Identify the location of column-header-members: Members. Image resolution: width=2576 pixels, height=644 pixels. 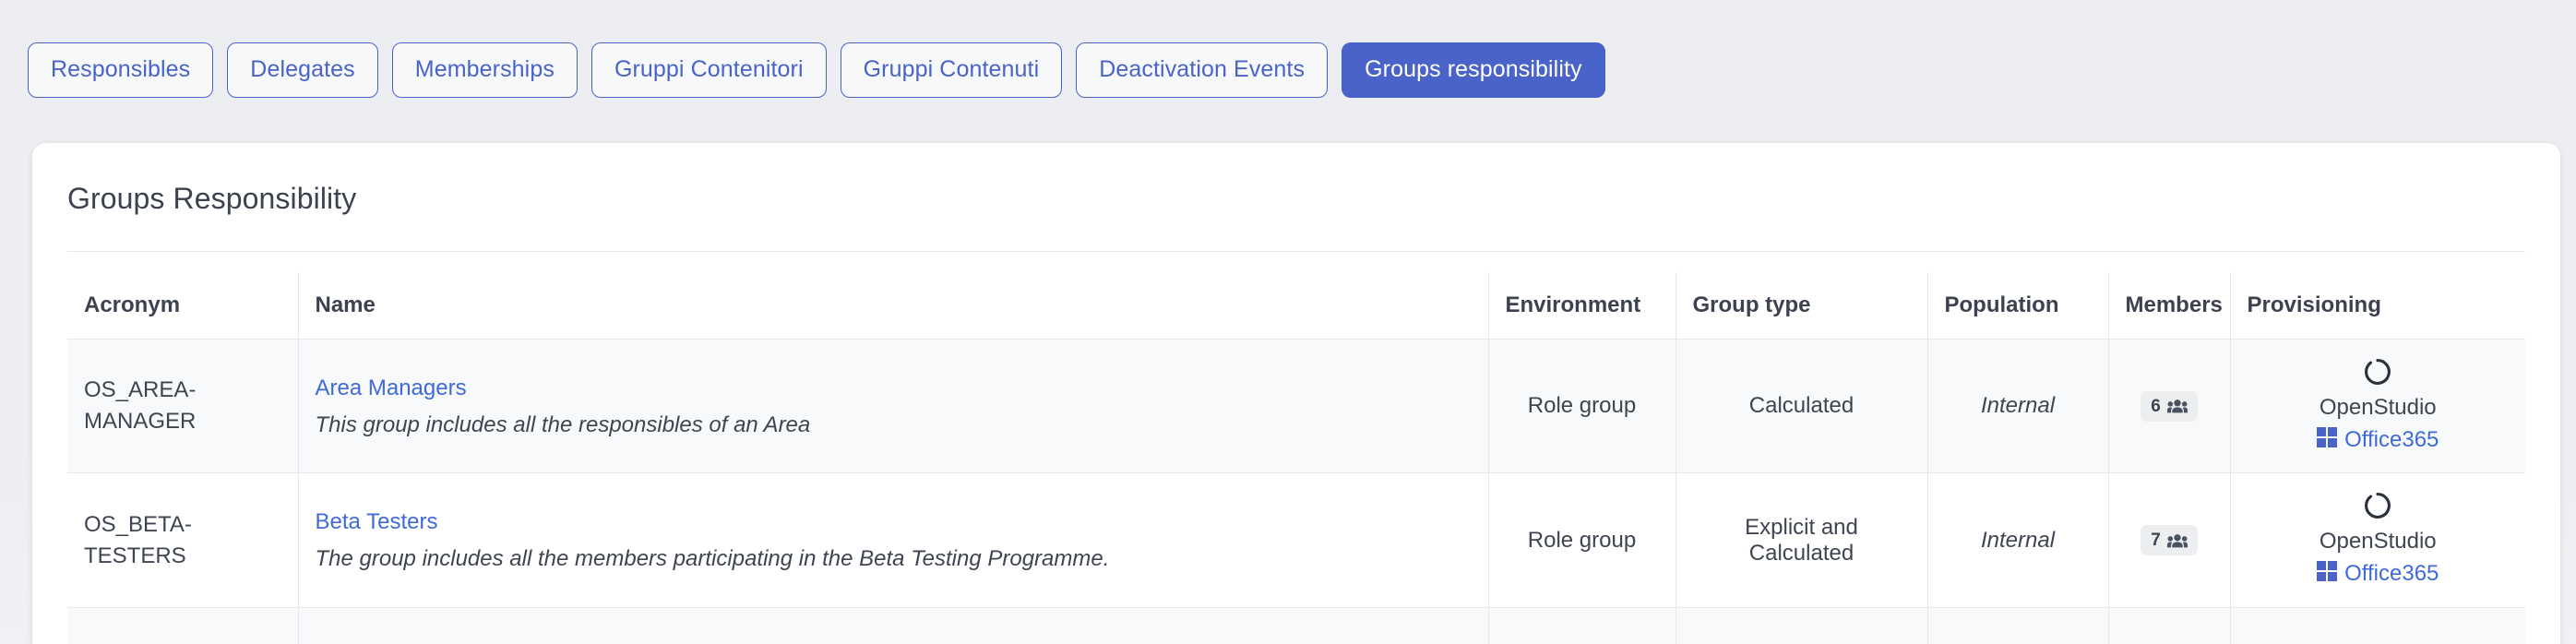
(2169, 306).